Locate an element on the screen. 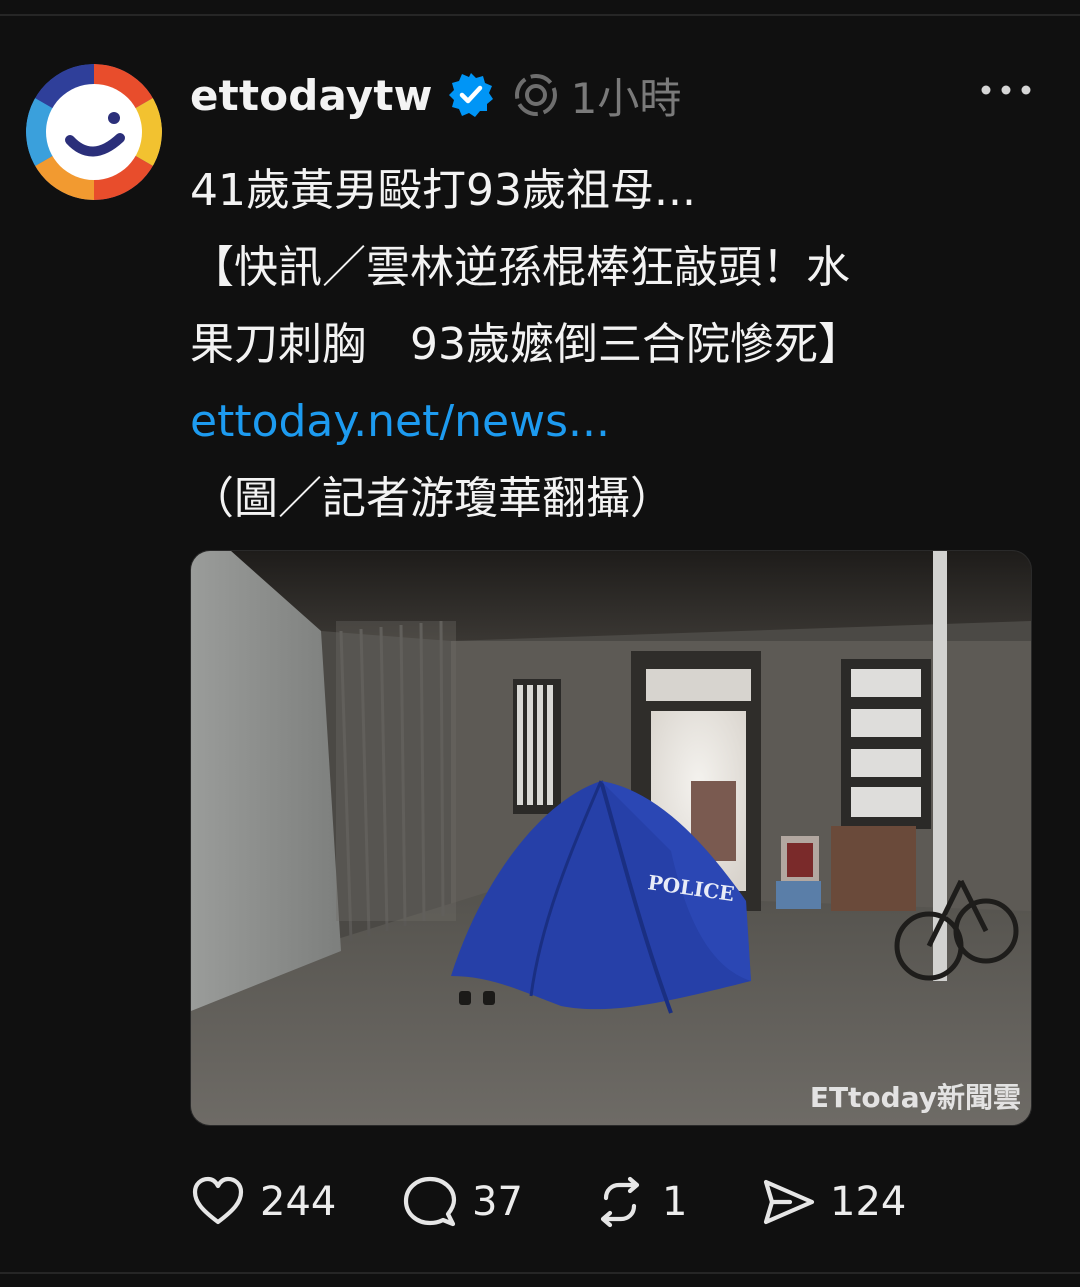 Image resolution: width=1080 pixels, height=1287 pixels. top-divider is located at coordinates (540, 15).